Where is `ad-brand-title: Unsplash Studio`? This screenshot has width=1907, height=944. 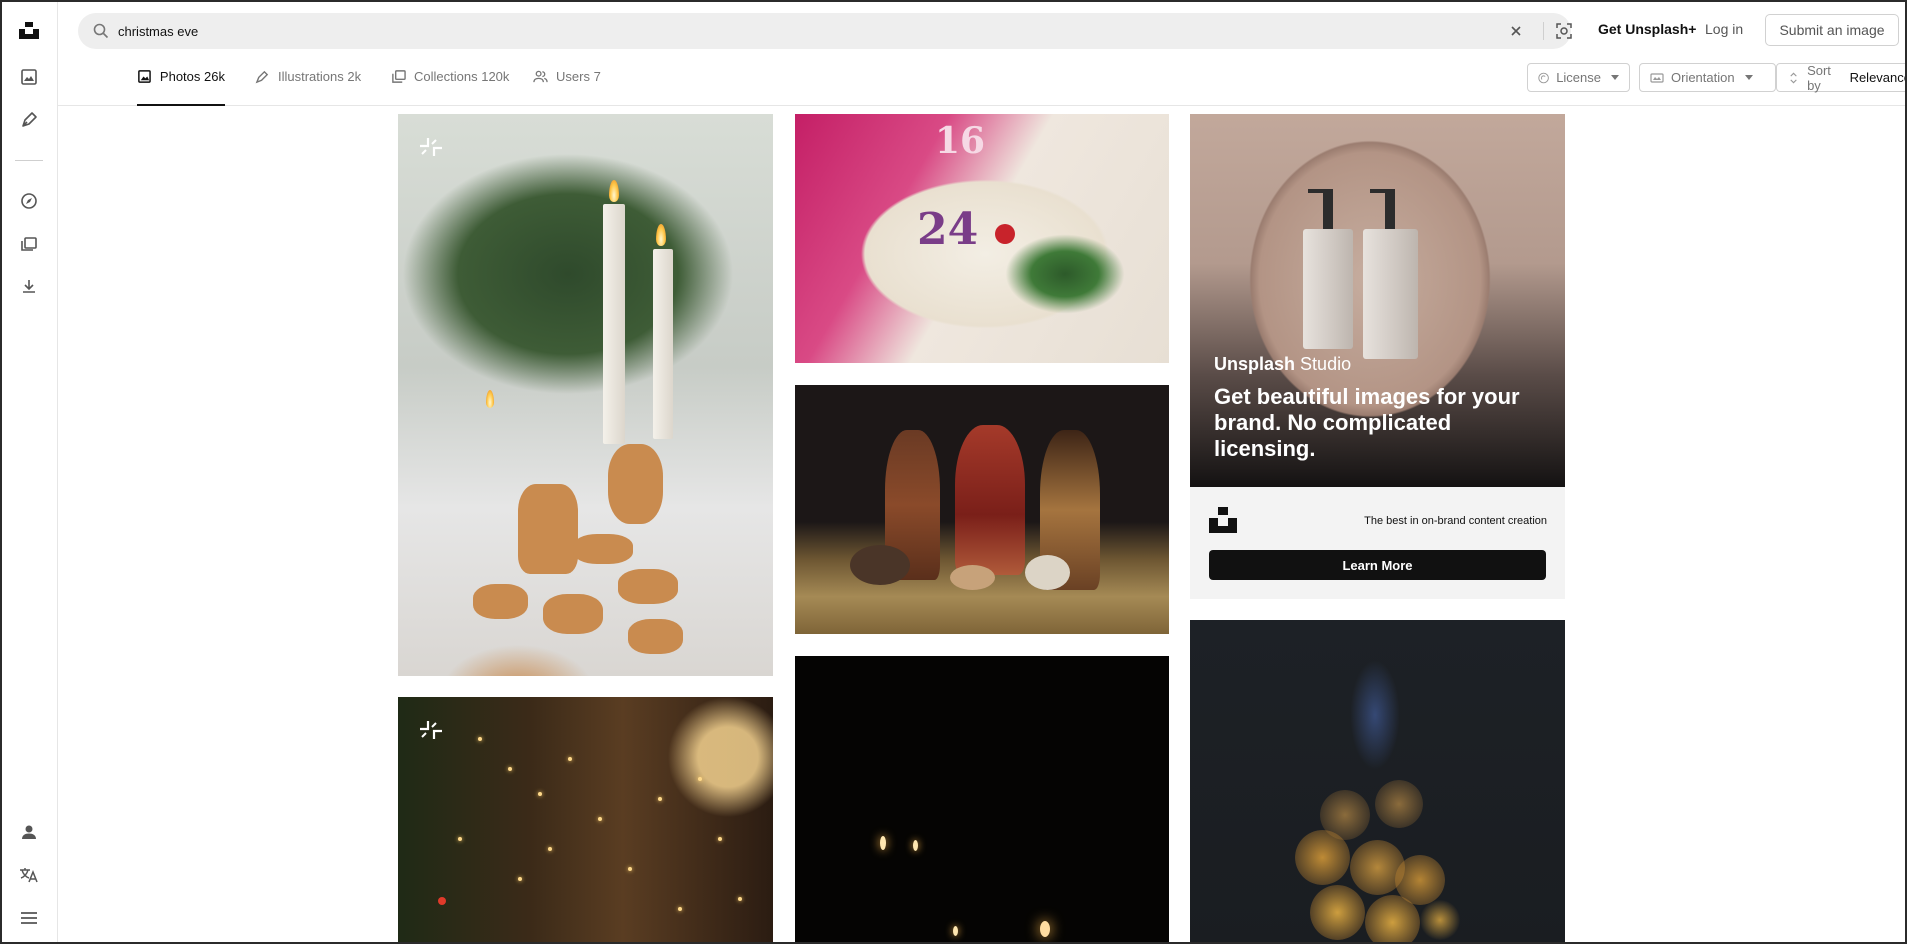 ad-brand-title: Unsplash Studio is located at coordinates (1282, 364).